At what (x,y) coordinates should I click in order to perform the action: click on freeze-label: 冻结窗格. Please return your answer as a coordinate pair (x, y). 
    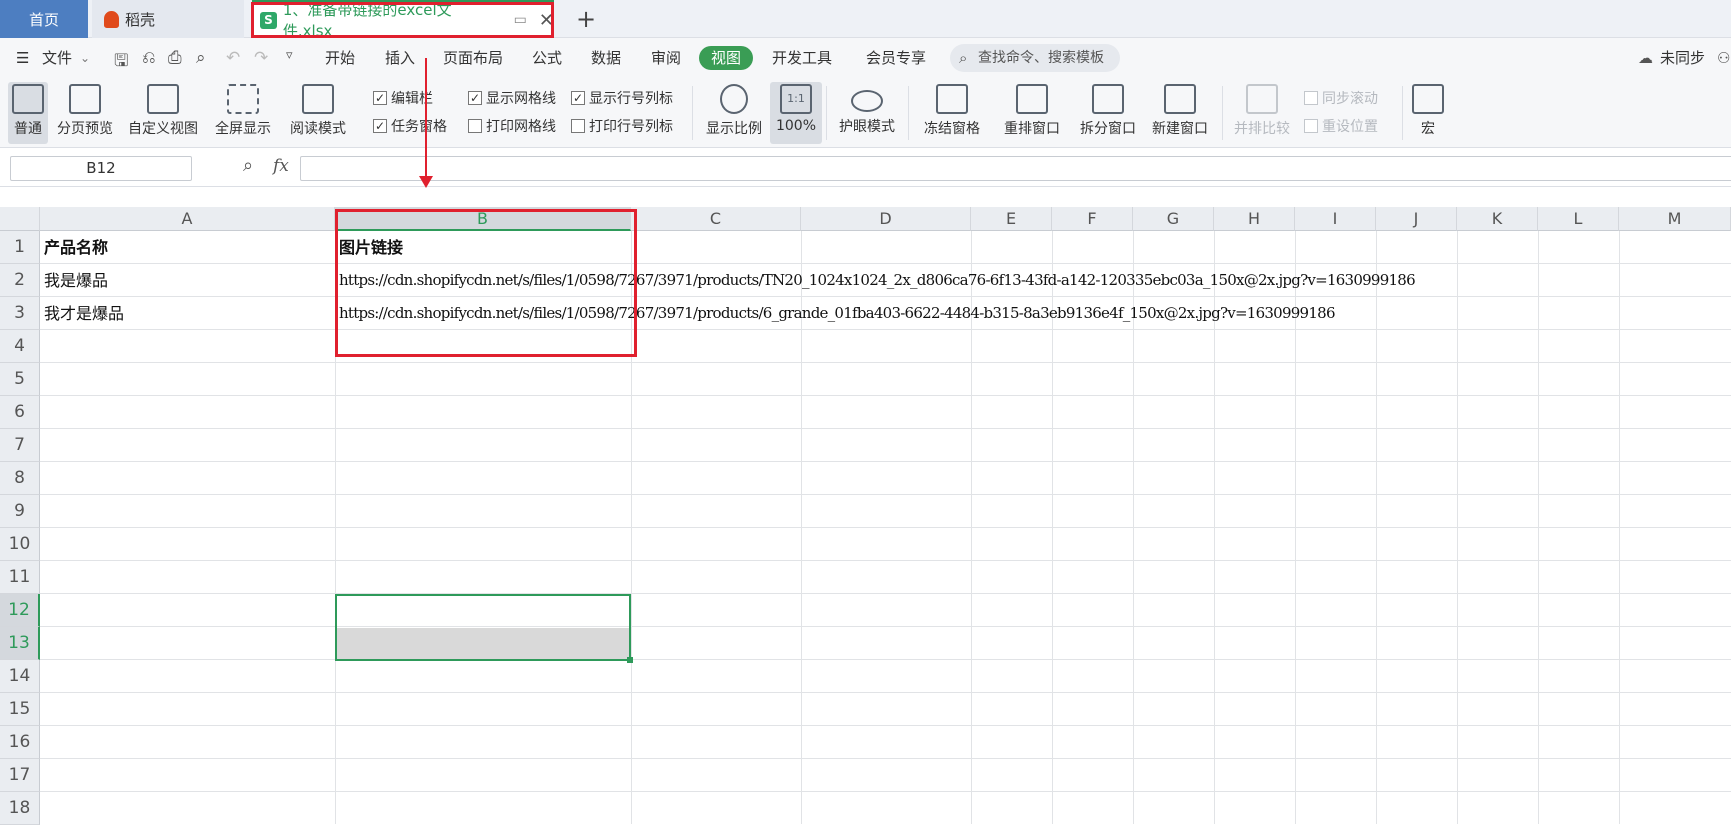
    Looking at the image, I should click on (952, 129).